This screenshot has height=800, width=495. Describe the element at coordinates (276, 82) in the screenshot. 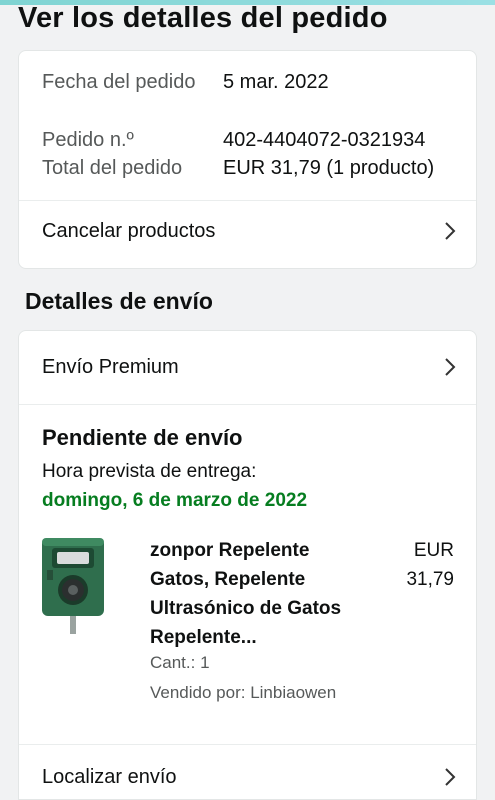

I see `order-date-value: 5 mar. 2022` at that location.